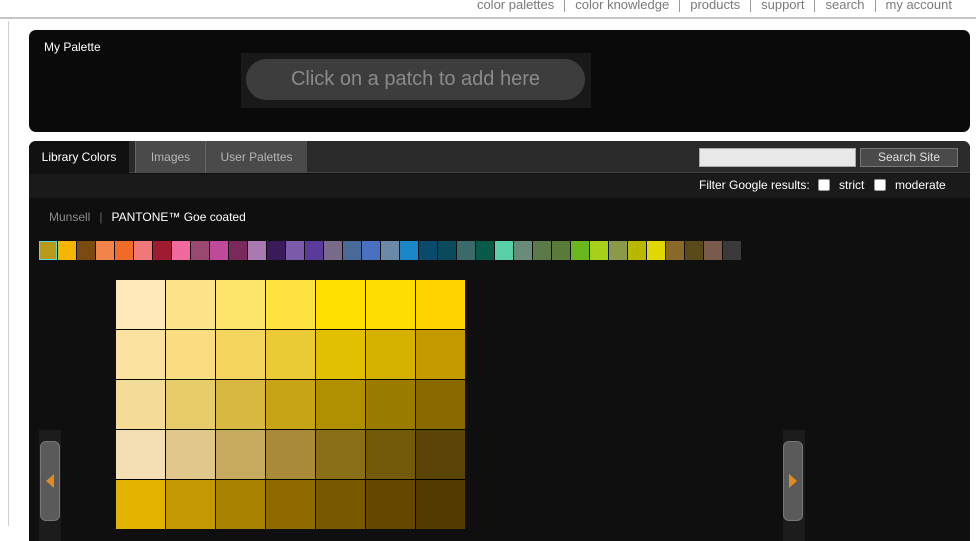 The height and width of the screenshot is (541, 976). I want to click on strict-label: strict, so click(852, 185).